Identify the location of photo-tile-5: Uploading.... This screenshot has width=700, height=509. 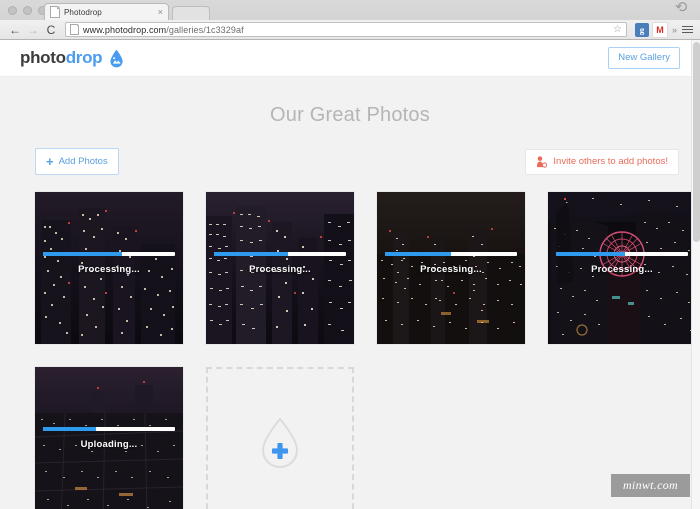
(109, 438).